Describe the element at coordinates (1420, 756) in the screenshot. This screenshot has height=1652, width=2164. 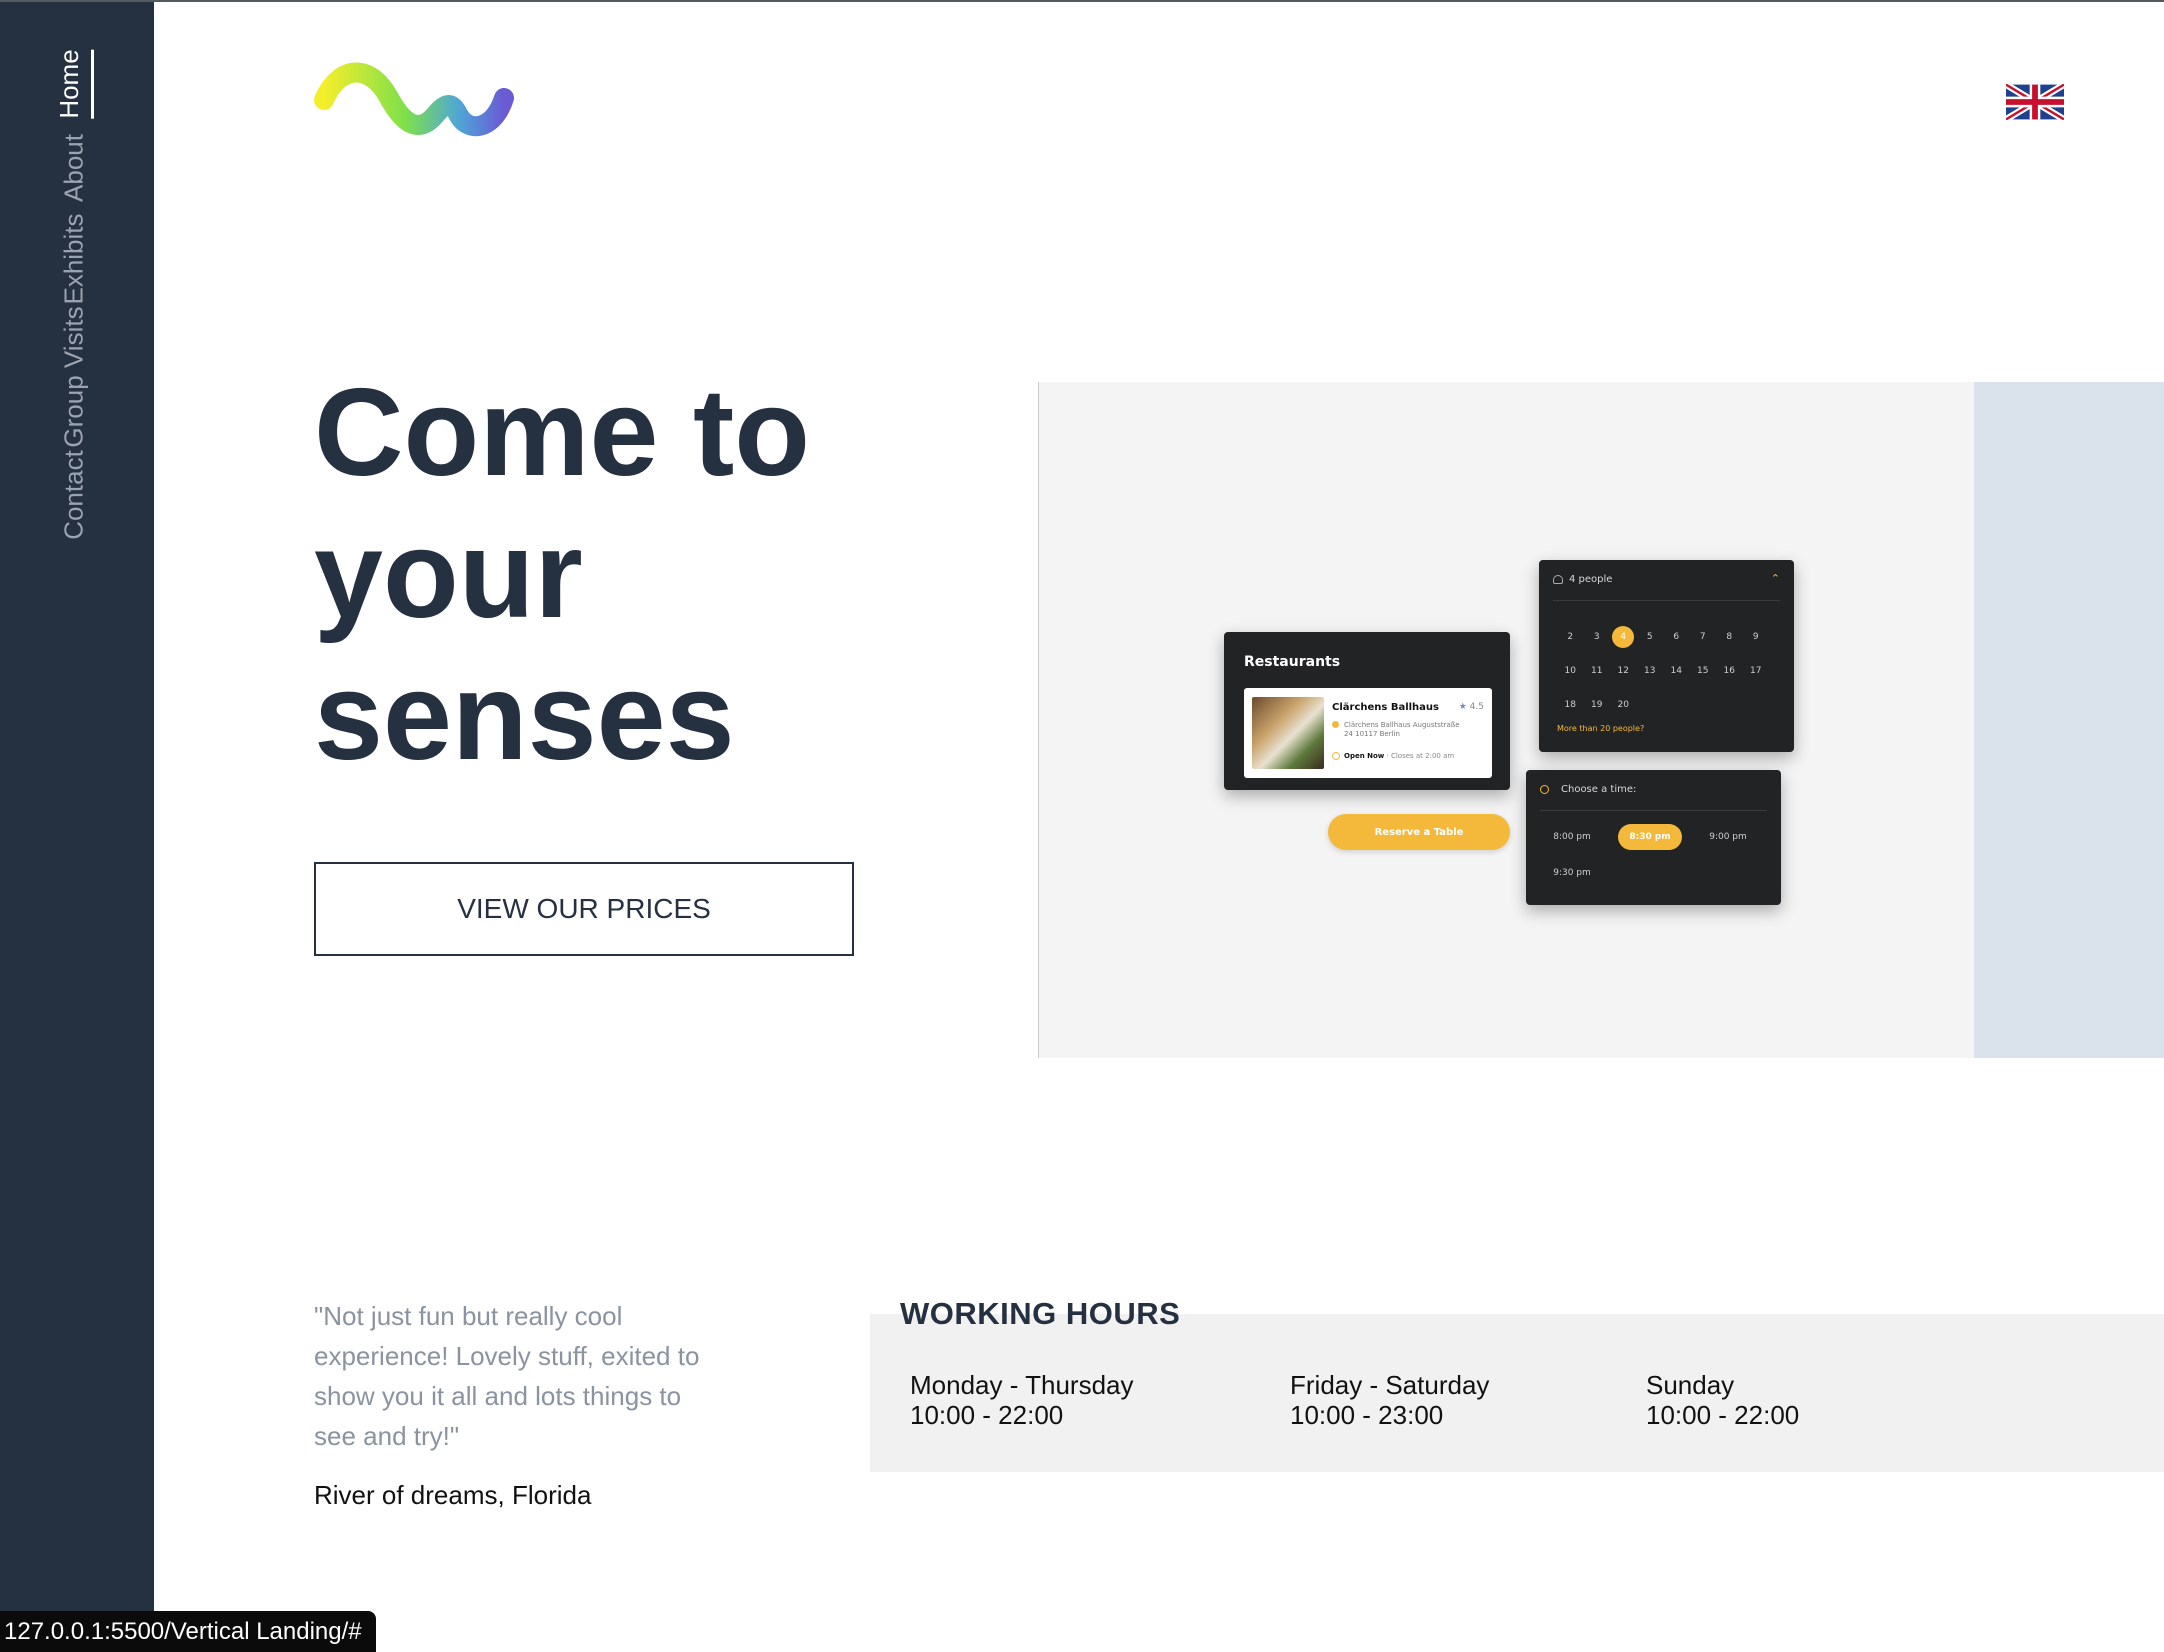
I see `closing-time: · Closes at 2:00 am` at that location.